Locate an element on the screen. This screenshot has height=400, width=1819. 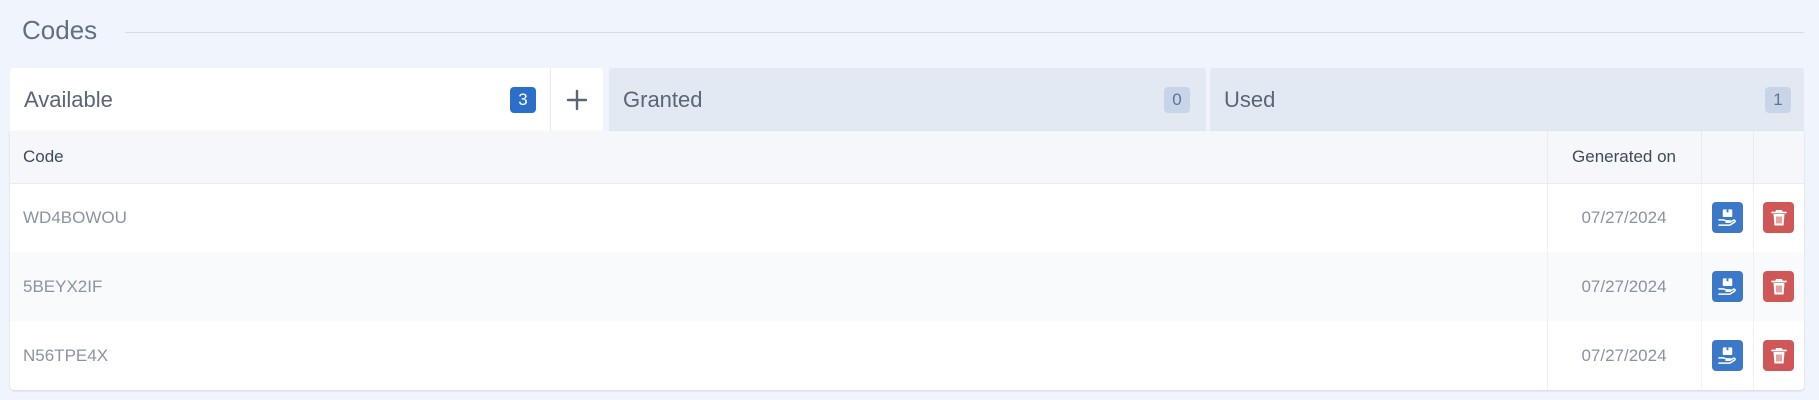
section-header: Codes is located at coordinates (913, 30).